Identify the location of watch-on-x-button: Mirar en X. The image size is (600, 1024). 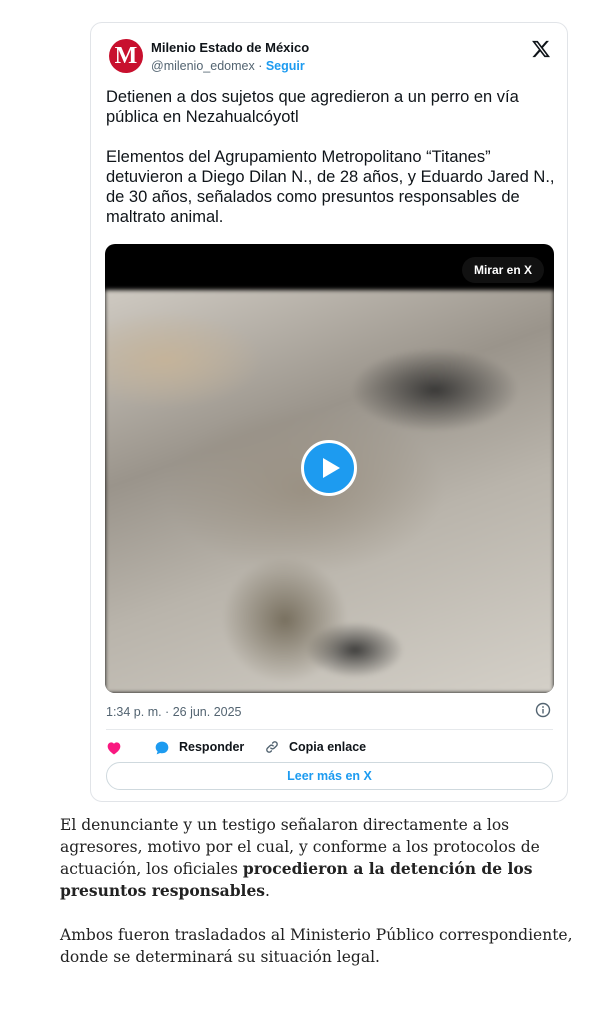
(502, 270).